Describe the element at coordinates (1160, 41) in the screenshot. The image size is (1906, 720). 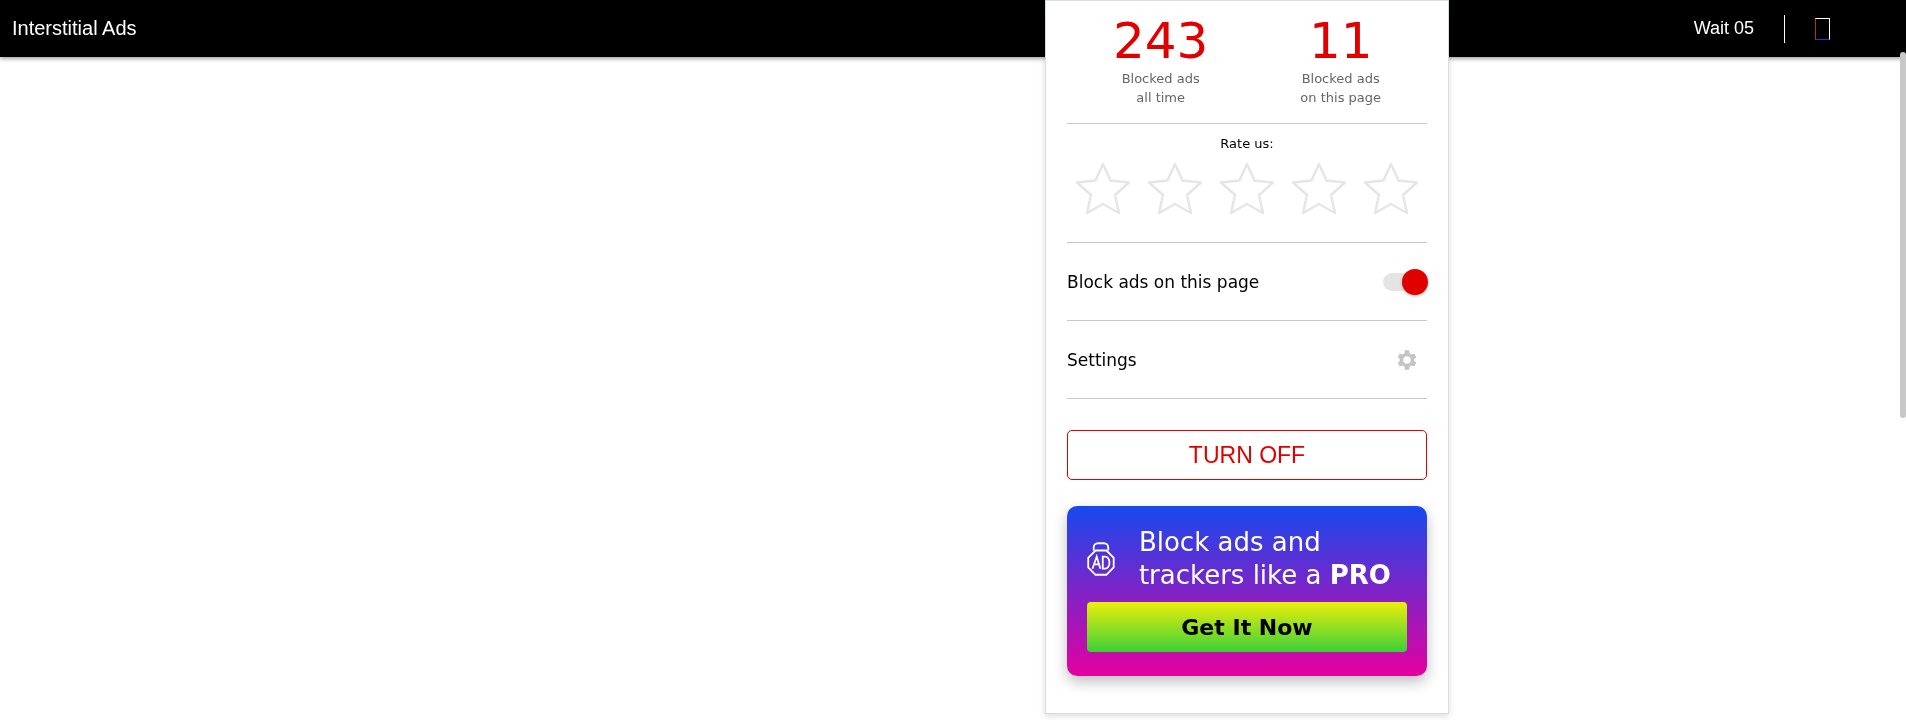
I see `blocked-count: 243` at that location.